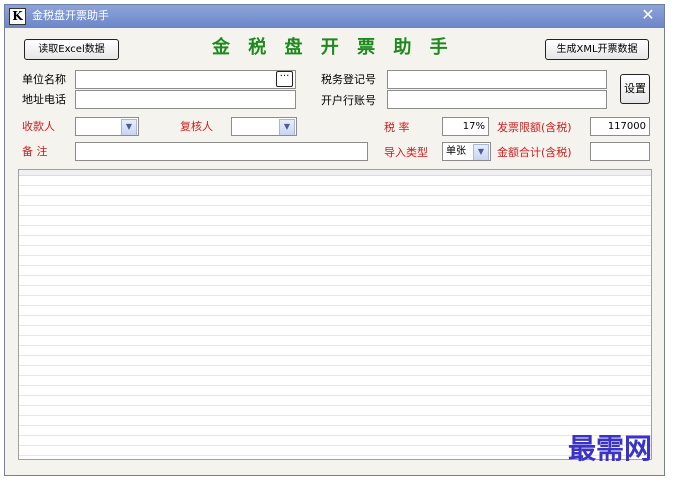  Describe the element at coordinates (44, 99) in the screenshot. I see `address-phone-label: 地址电话` at that location.